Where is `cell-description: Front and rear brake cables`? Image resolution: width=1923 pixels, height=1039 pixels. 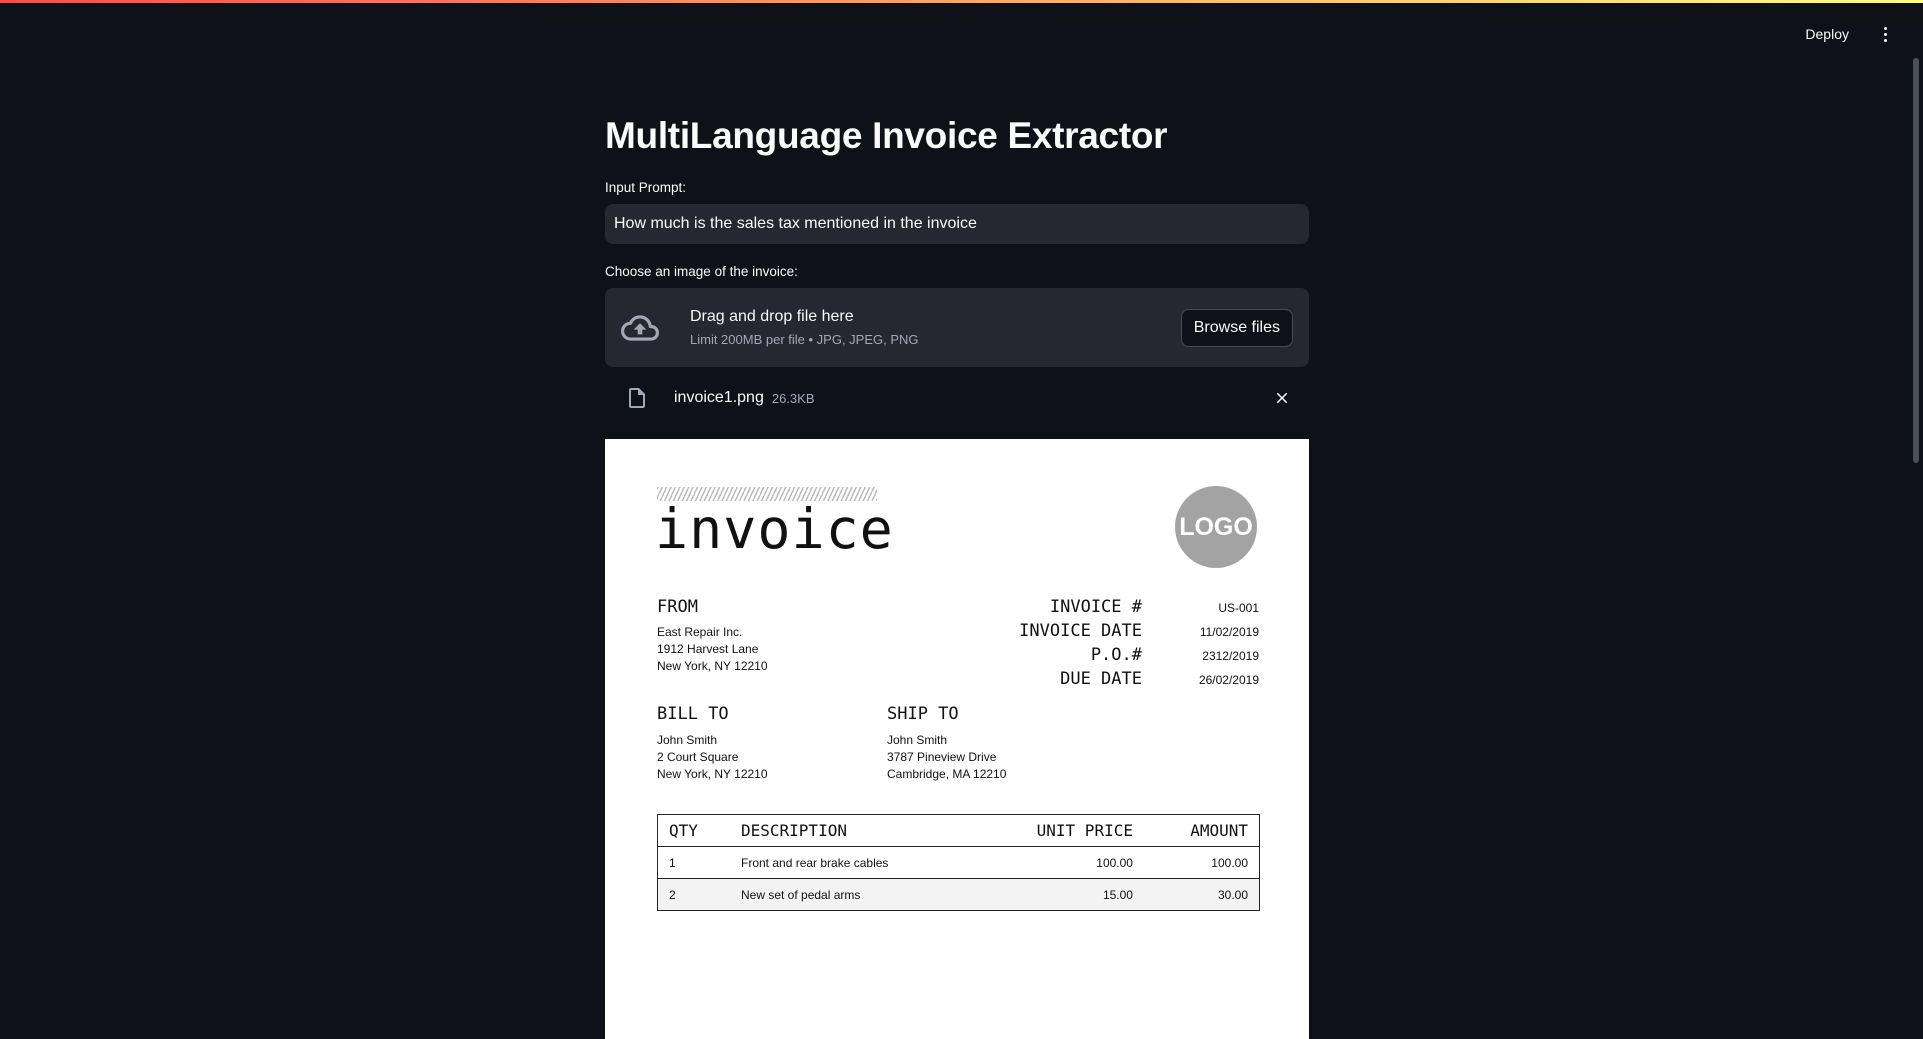
cell-description: Front and rear brake cables is located at coordinates (852, 862).